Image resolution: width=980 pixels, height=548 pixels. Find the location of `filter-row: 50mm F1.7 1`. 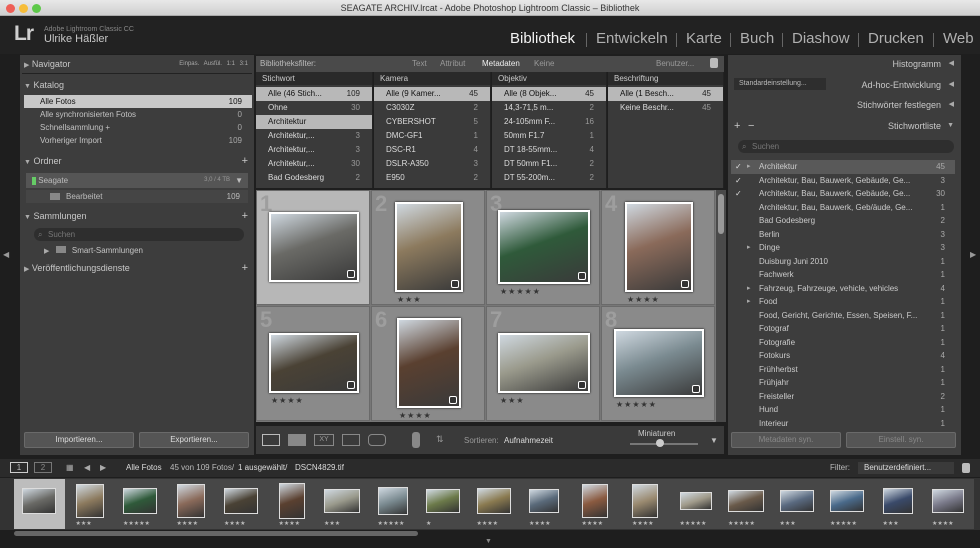

filter-row: 50mm F1.7 1 is located at coordinates (549, 136).